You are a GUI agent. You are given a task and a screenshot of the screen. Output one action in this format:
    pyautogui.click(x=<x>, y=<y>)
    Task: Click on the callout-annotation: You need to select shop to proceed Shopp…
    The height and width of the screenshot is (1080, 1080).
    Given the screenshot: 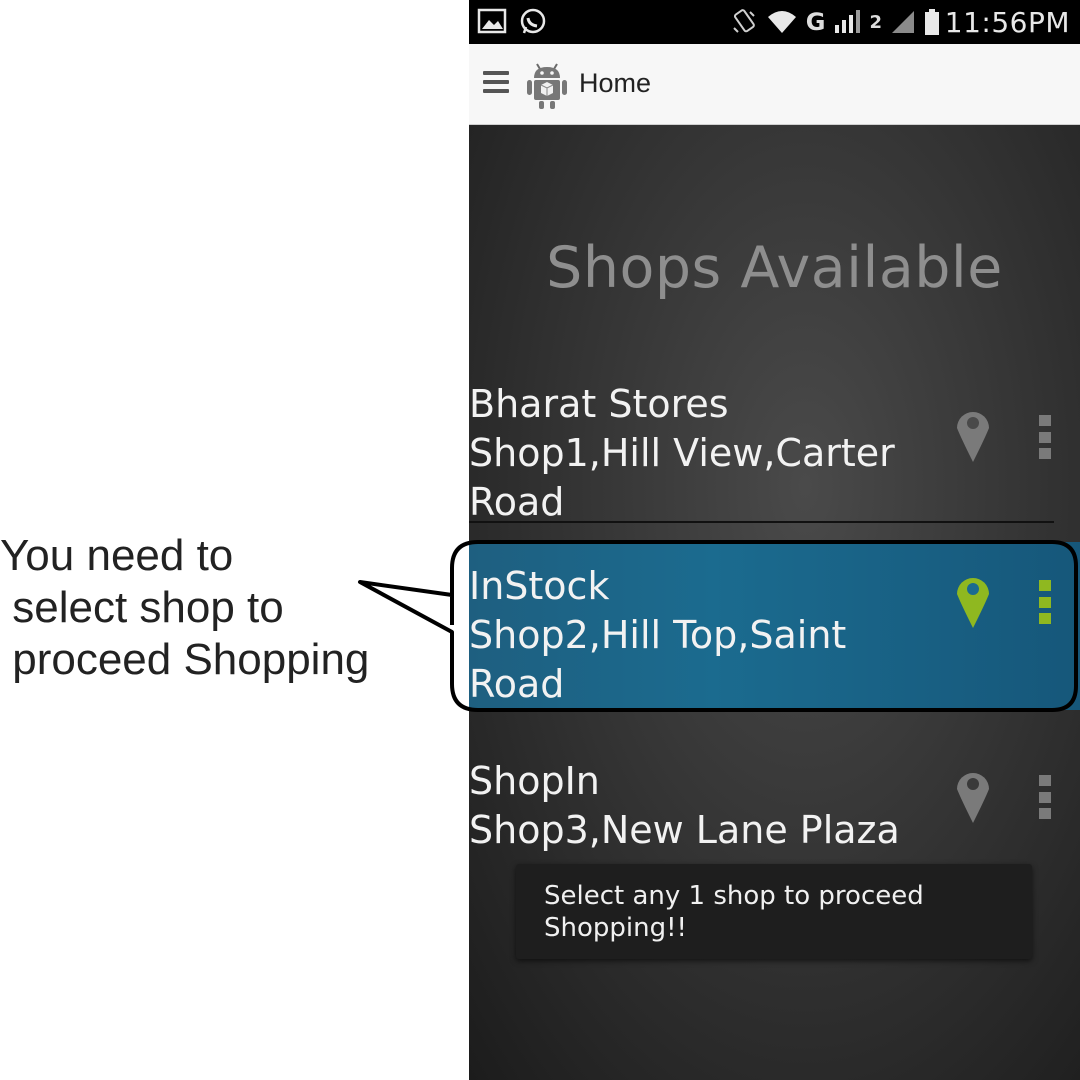 What is the action you would take?
    pyautogui.click(x=230, y=608)
    